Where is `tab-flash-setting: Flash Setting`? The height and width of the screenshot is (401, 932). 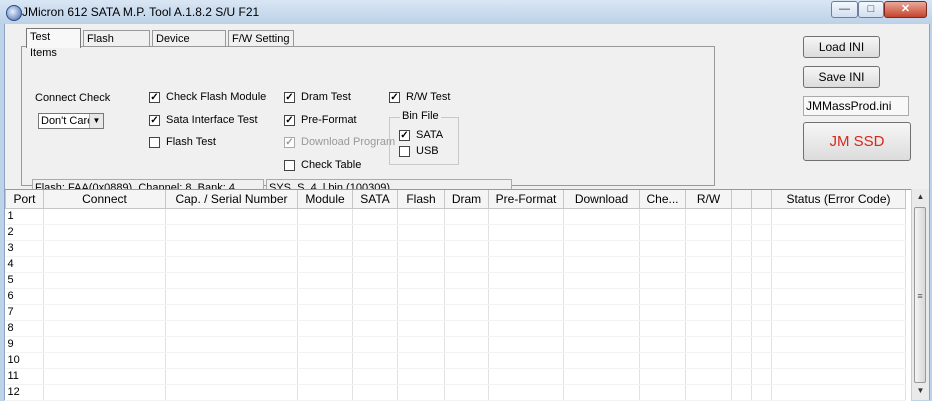
tab-flash-setting: Flash Setting is located at coordinates (116, 45).